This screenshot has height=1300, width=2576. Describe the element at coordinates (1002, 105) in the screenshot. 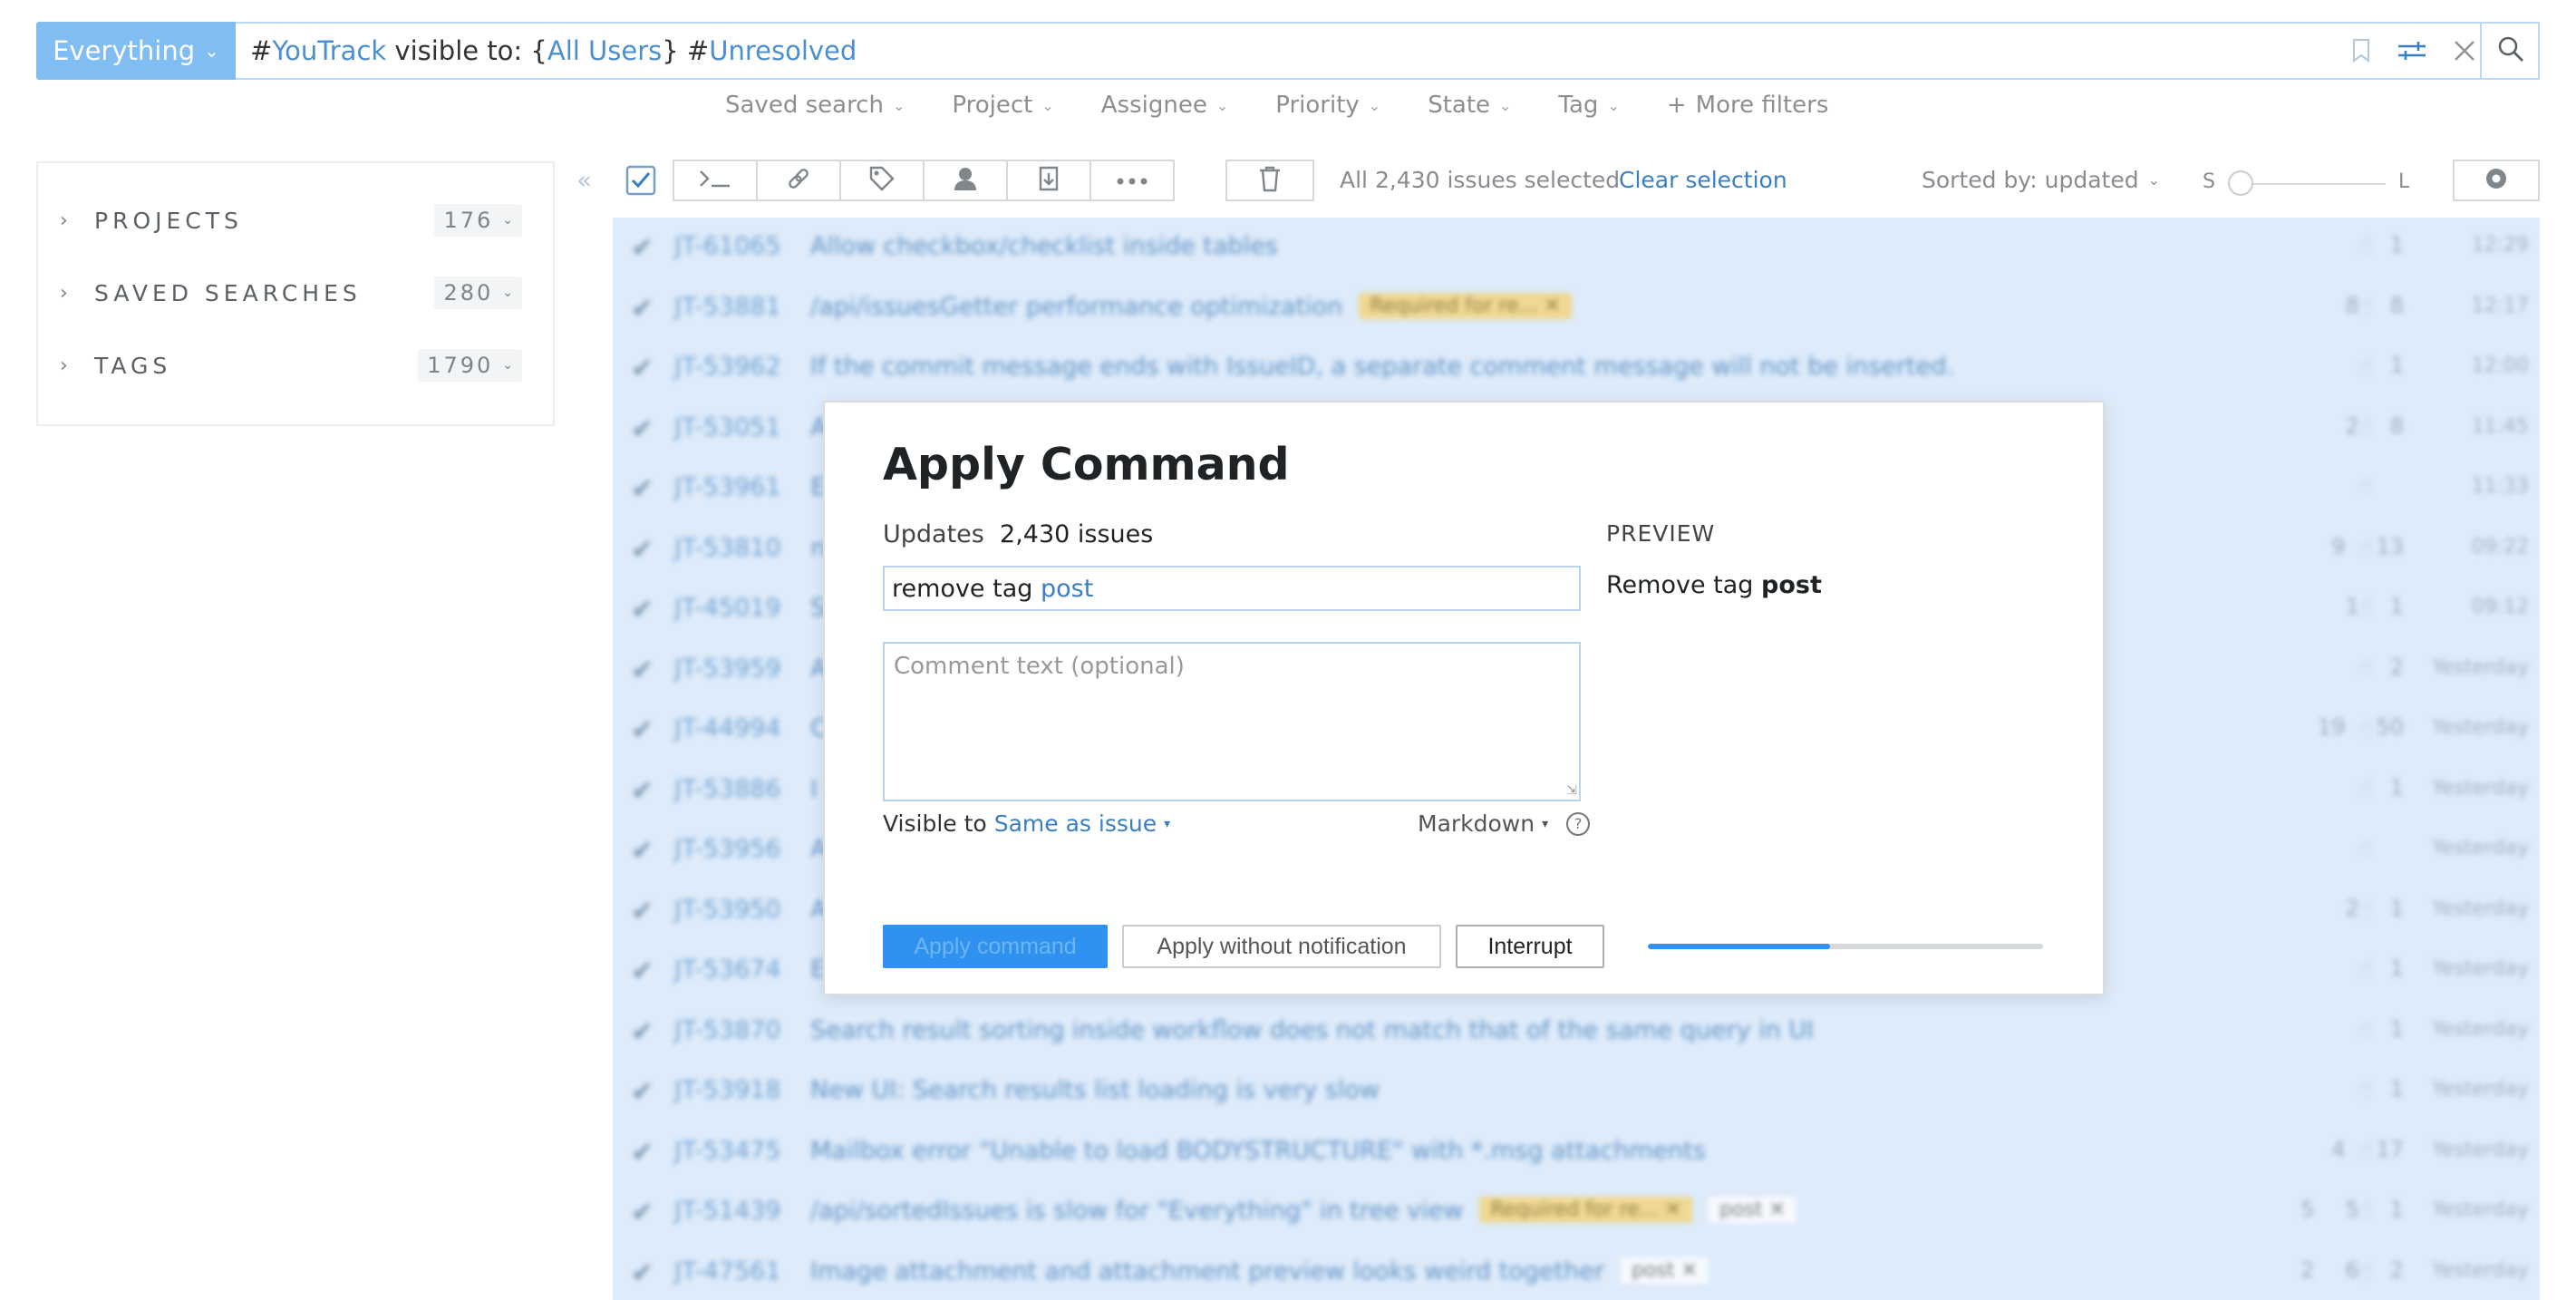

I see `filter-project: Project ⌄` at that location.